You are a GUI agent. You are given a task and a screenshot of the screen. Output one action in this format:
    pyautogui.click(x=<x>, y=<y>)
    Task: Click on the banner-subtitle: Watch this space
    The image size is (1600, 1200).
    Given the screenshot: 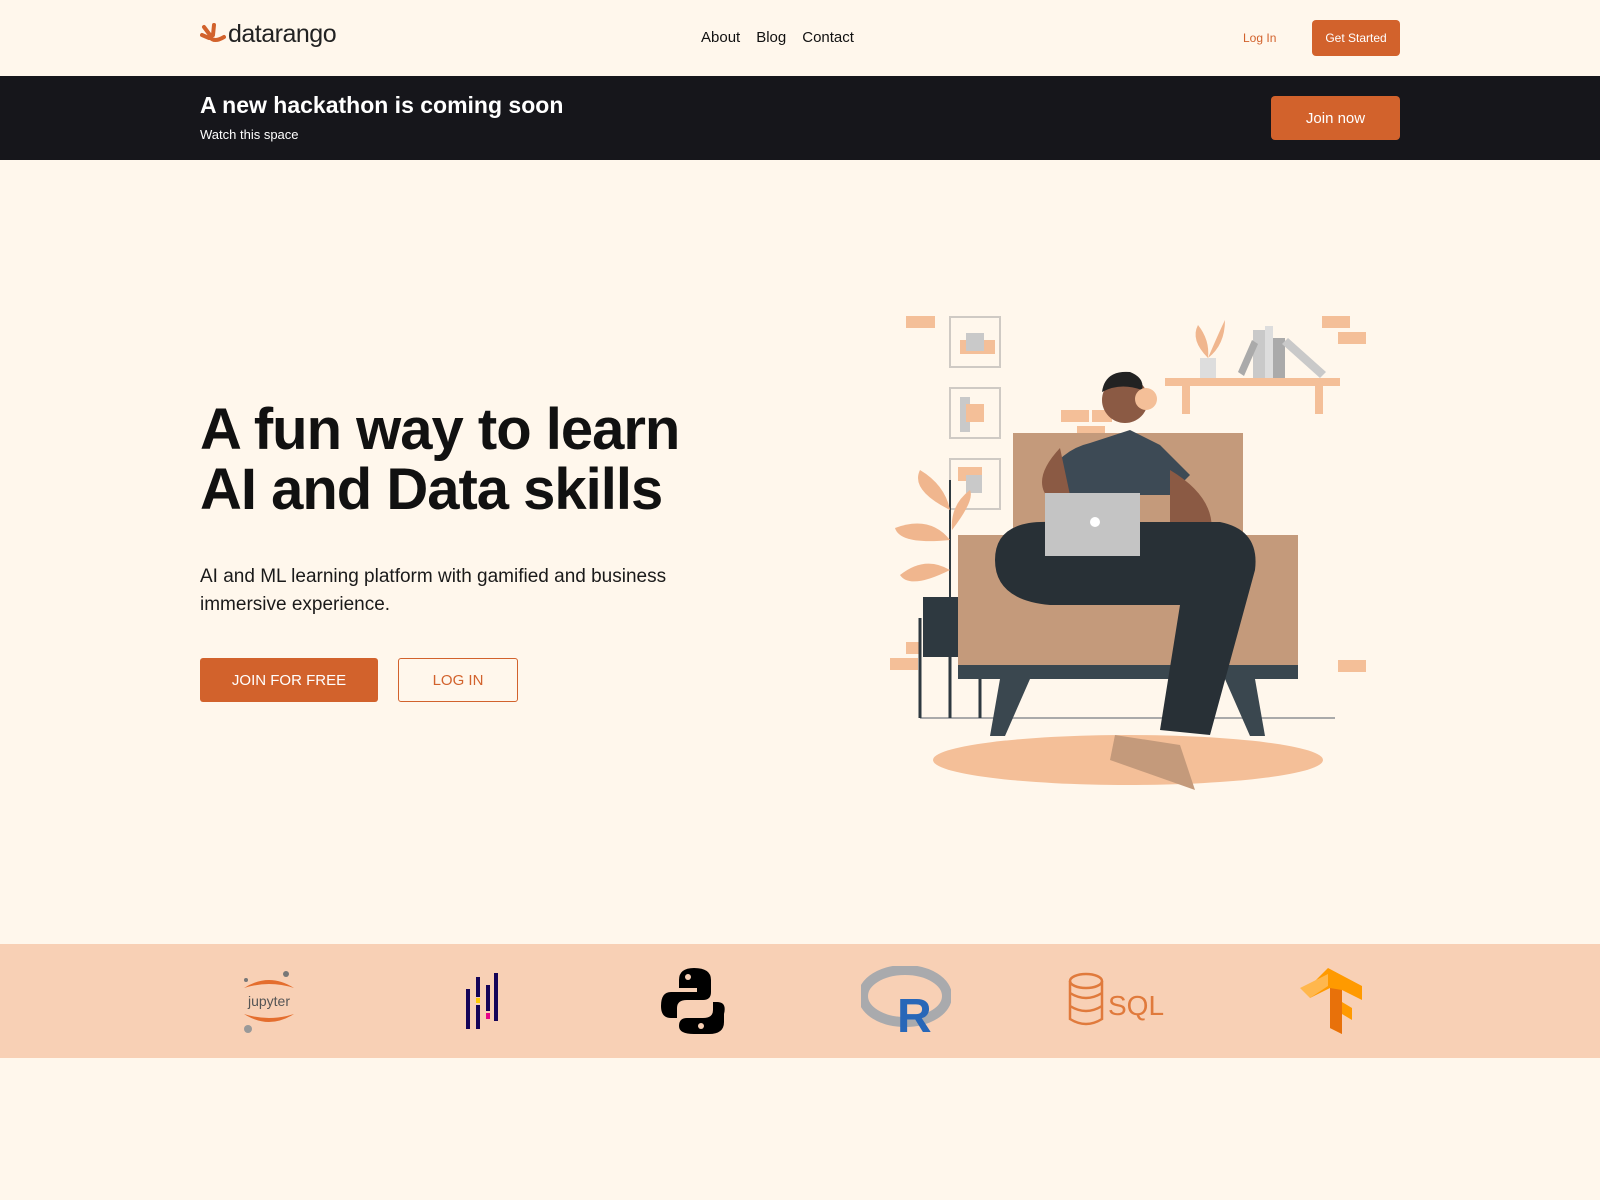 What is the action you would take?
    pyautogui.click(x=249, y=134)
    